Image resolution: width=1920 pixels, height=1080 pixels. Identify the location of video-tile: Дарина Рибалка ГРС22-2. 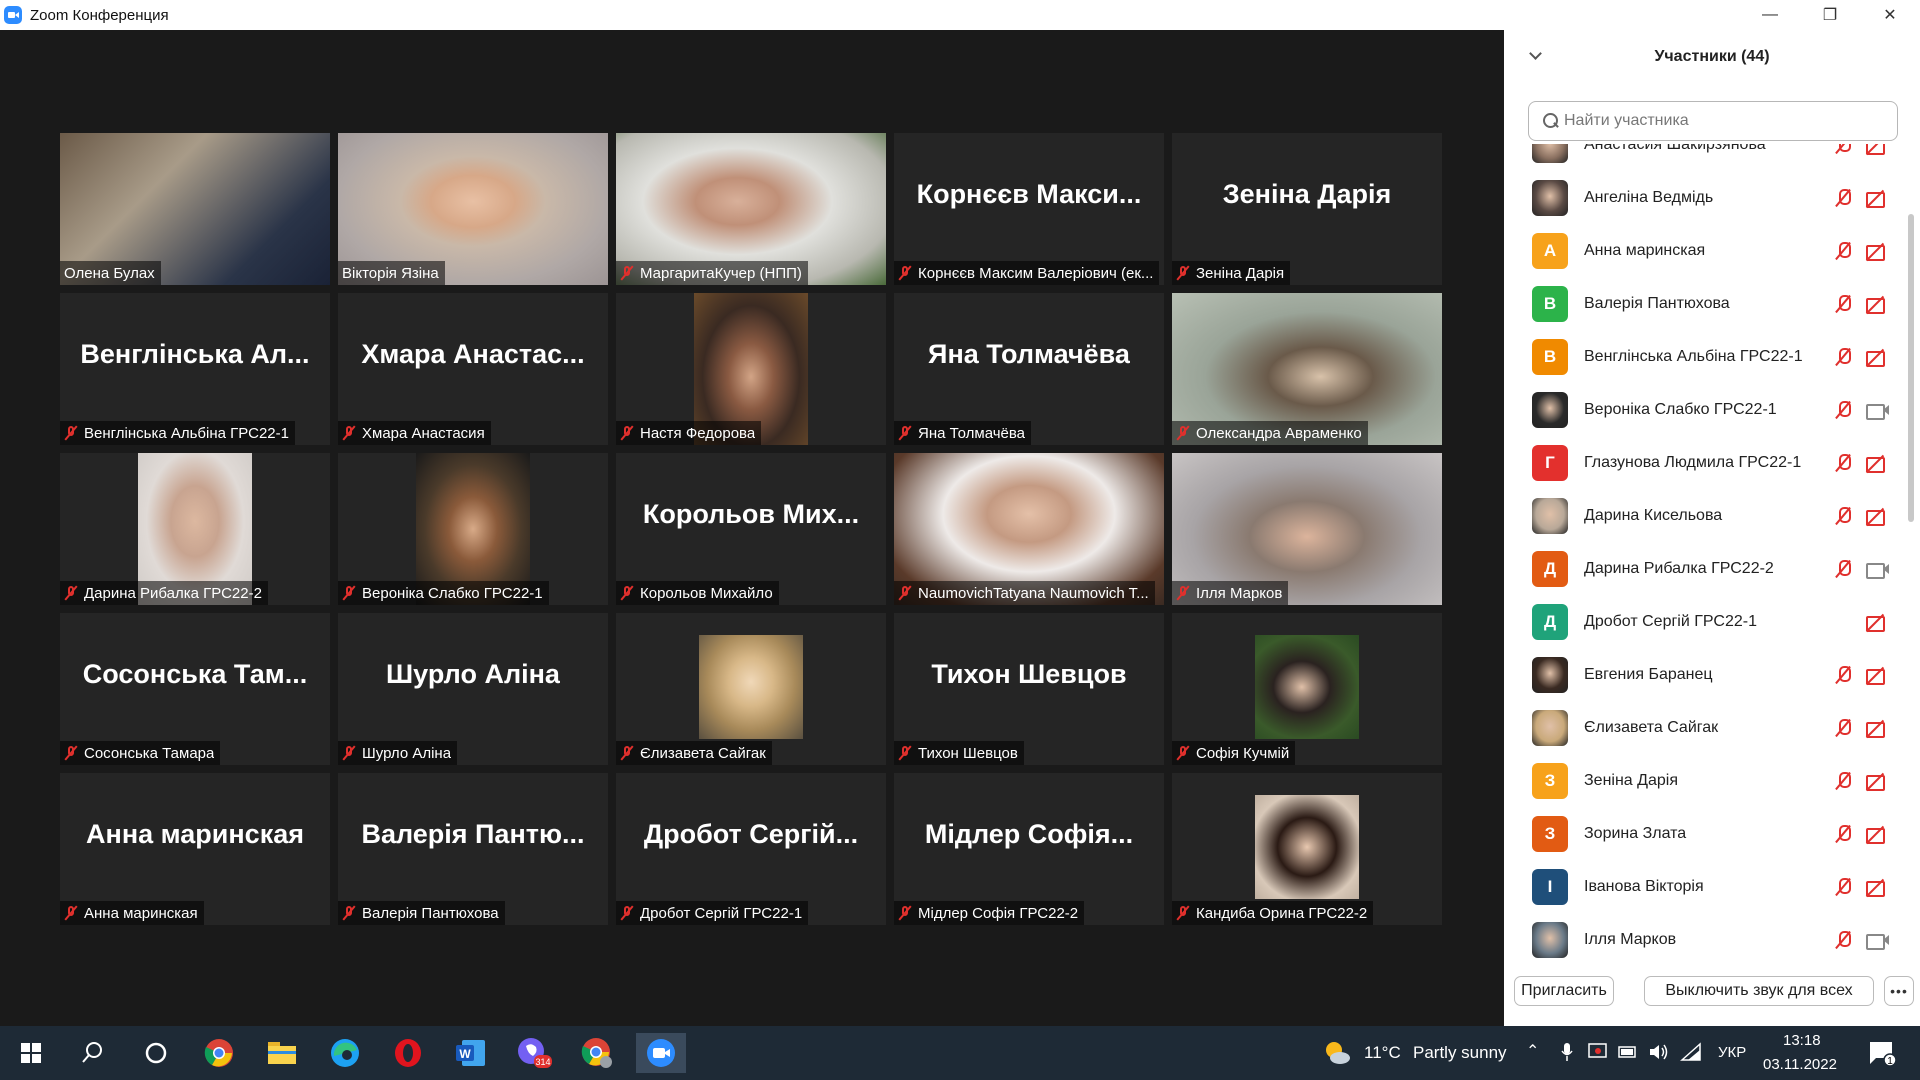
(195, 529).